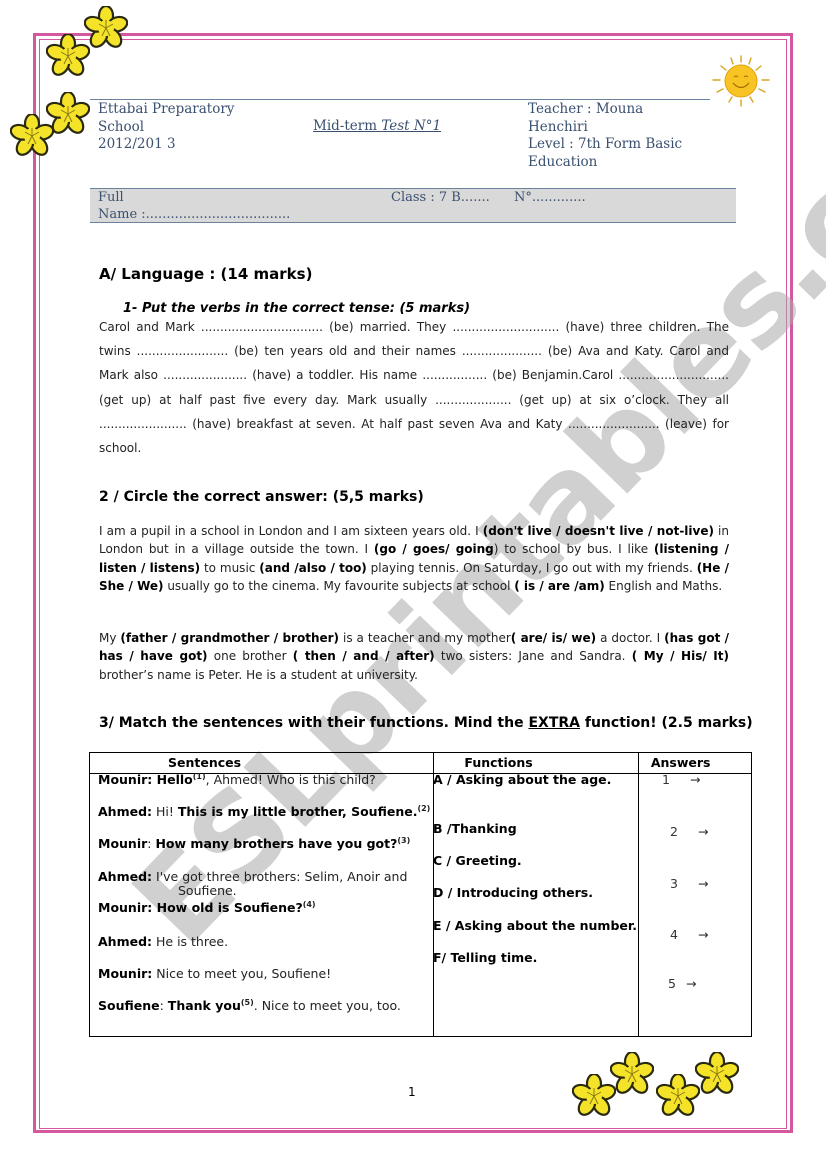  I want to click on q3-title-part2: function! (2.5 marks), so click(666, 723).